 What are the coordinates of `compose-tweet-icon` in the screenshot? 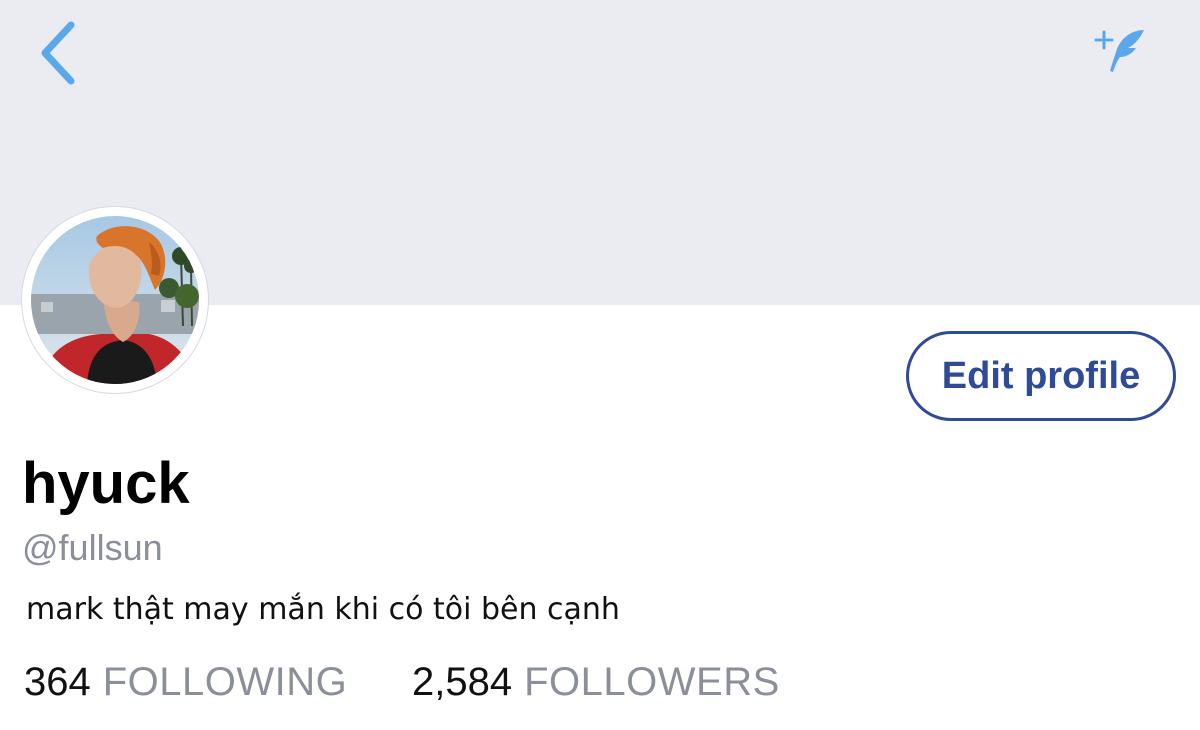 It's located at (1119, 51).